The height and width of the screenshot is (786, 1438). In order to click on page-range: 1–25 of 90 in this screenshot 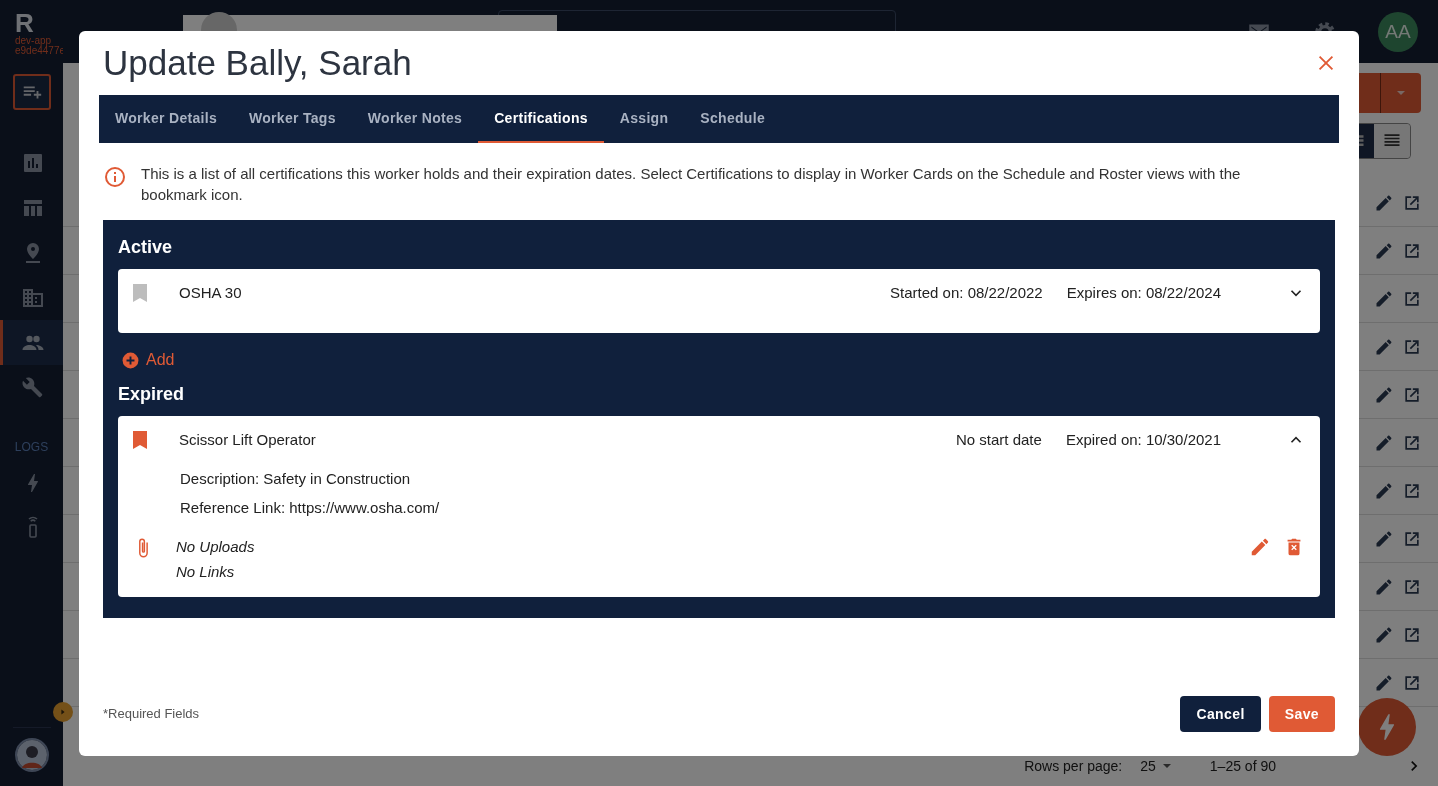, I will do `click(1242, 766)`.